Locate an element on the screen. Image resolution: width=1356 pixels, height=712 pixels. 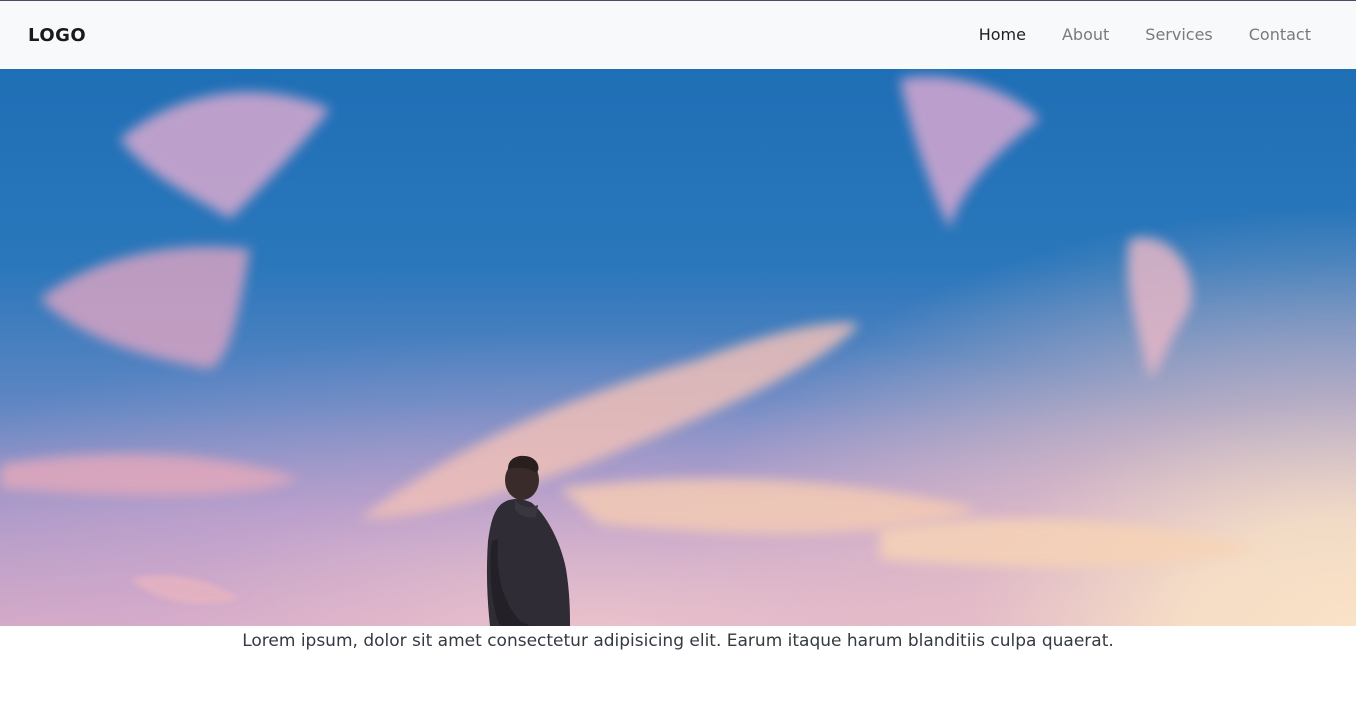
nav-links: Home About Services Contact is located at coordinates (1136, 35).